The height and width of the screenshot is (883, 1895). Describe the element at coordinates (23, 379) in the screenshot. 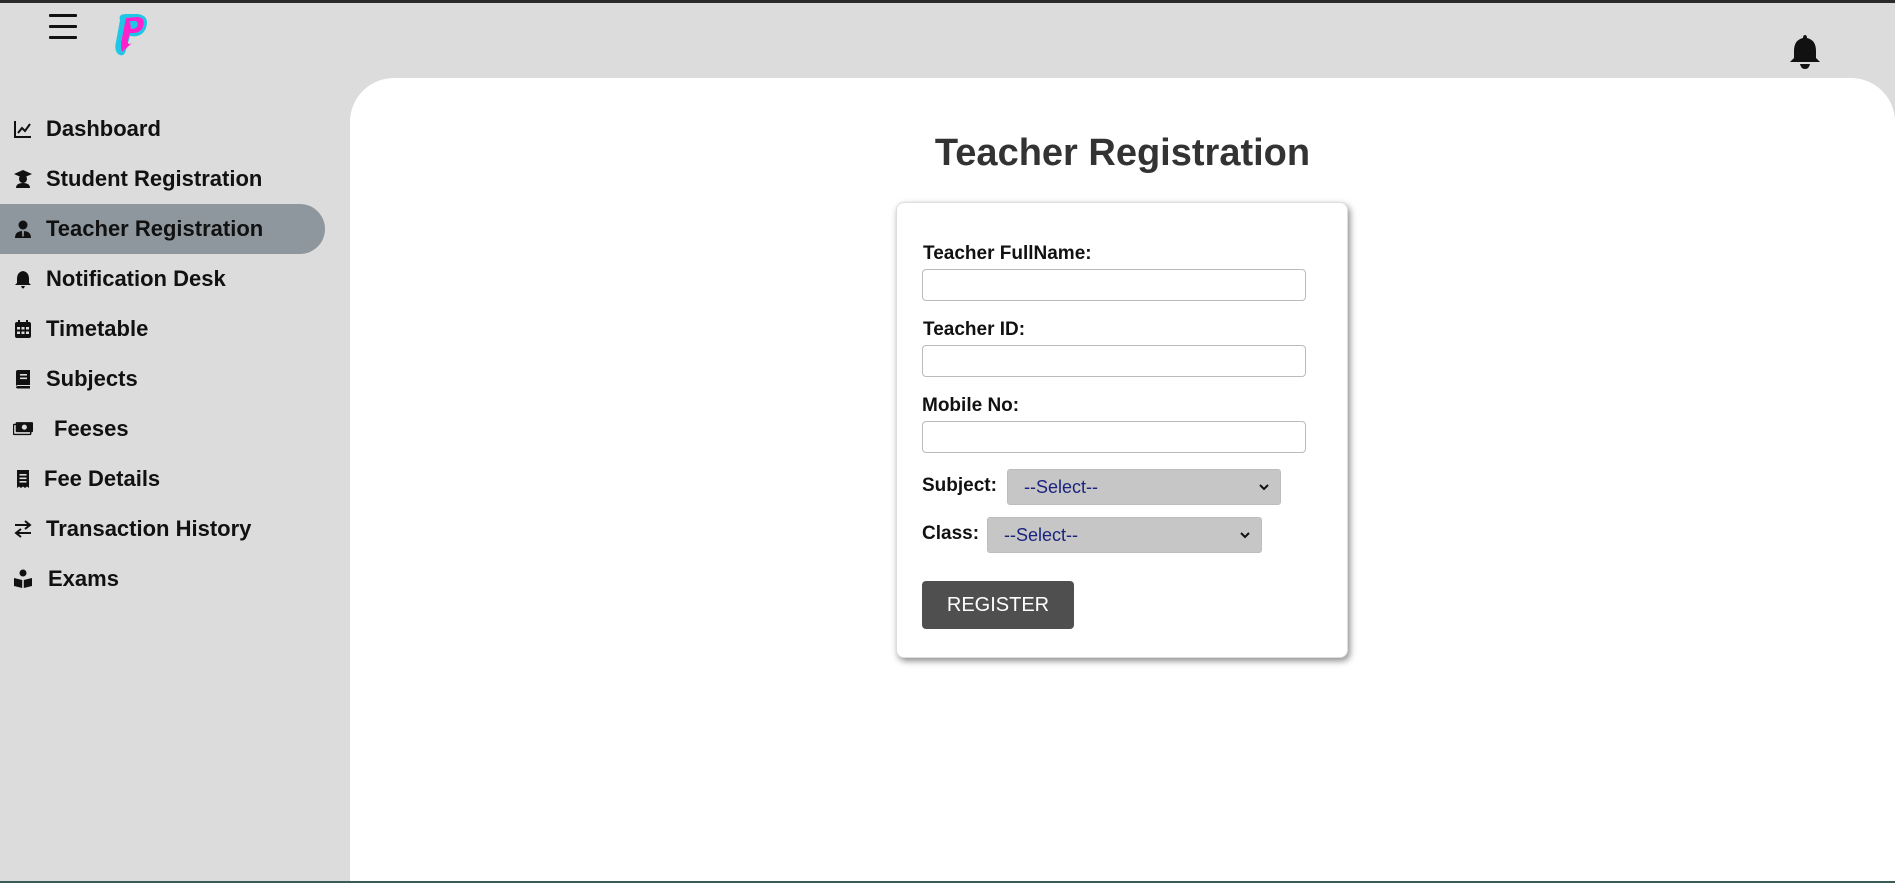

I see `book-icon` at that location.